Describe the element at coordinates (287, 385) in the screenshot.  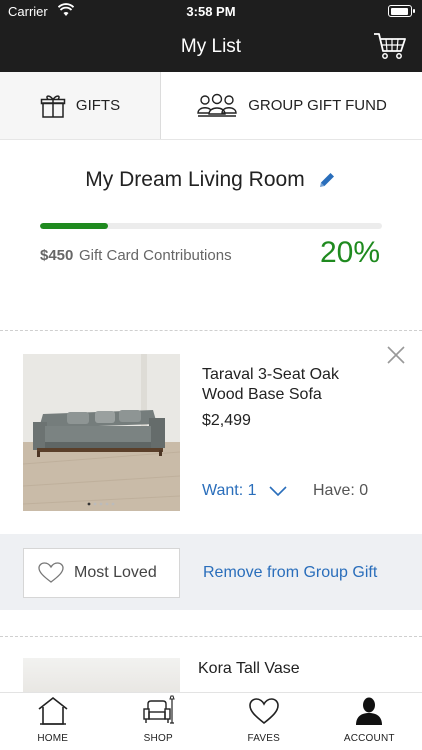
I see `item-name: Taraval 3-Seat Oak Wood Base Sofa` at that location.